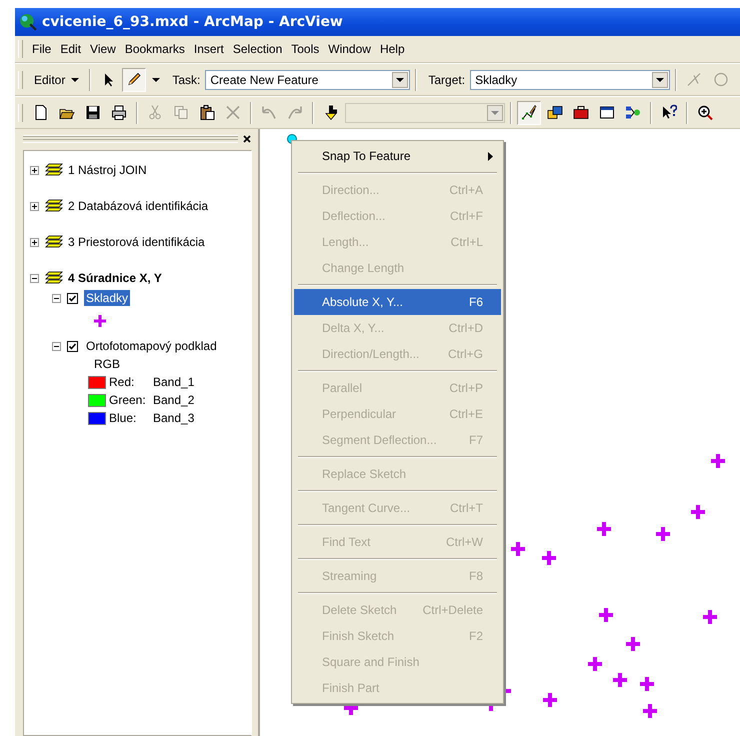 Image resolution: width=740 pixels, height=736 pixels. Describe the element at coordinates (42, 49) in the screenshot. I see `menu-item: File` at that location.